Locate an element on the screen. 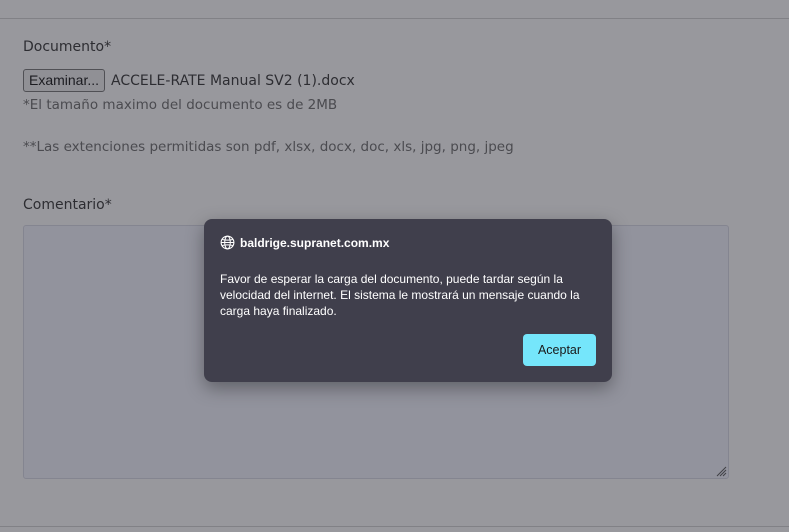  dialog-origin-text: baldrige.supranet.com.mx is located at coordinates (315, 242).